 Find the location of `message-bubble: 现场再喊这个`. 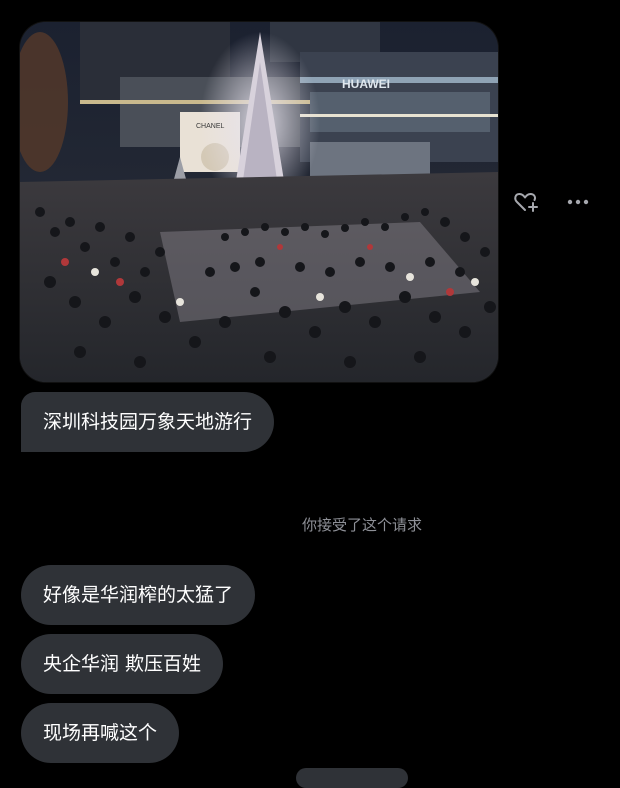

message-bubble: 现场再喊这个 is located at coordinates (100, 733).